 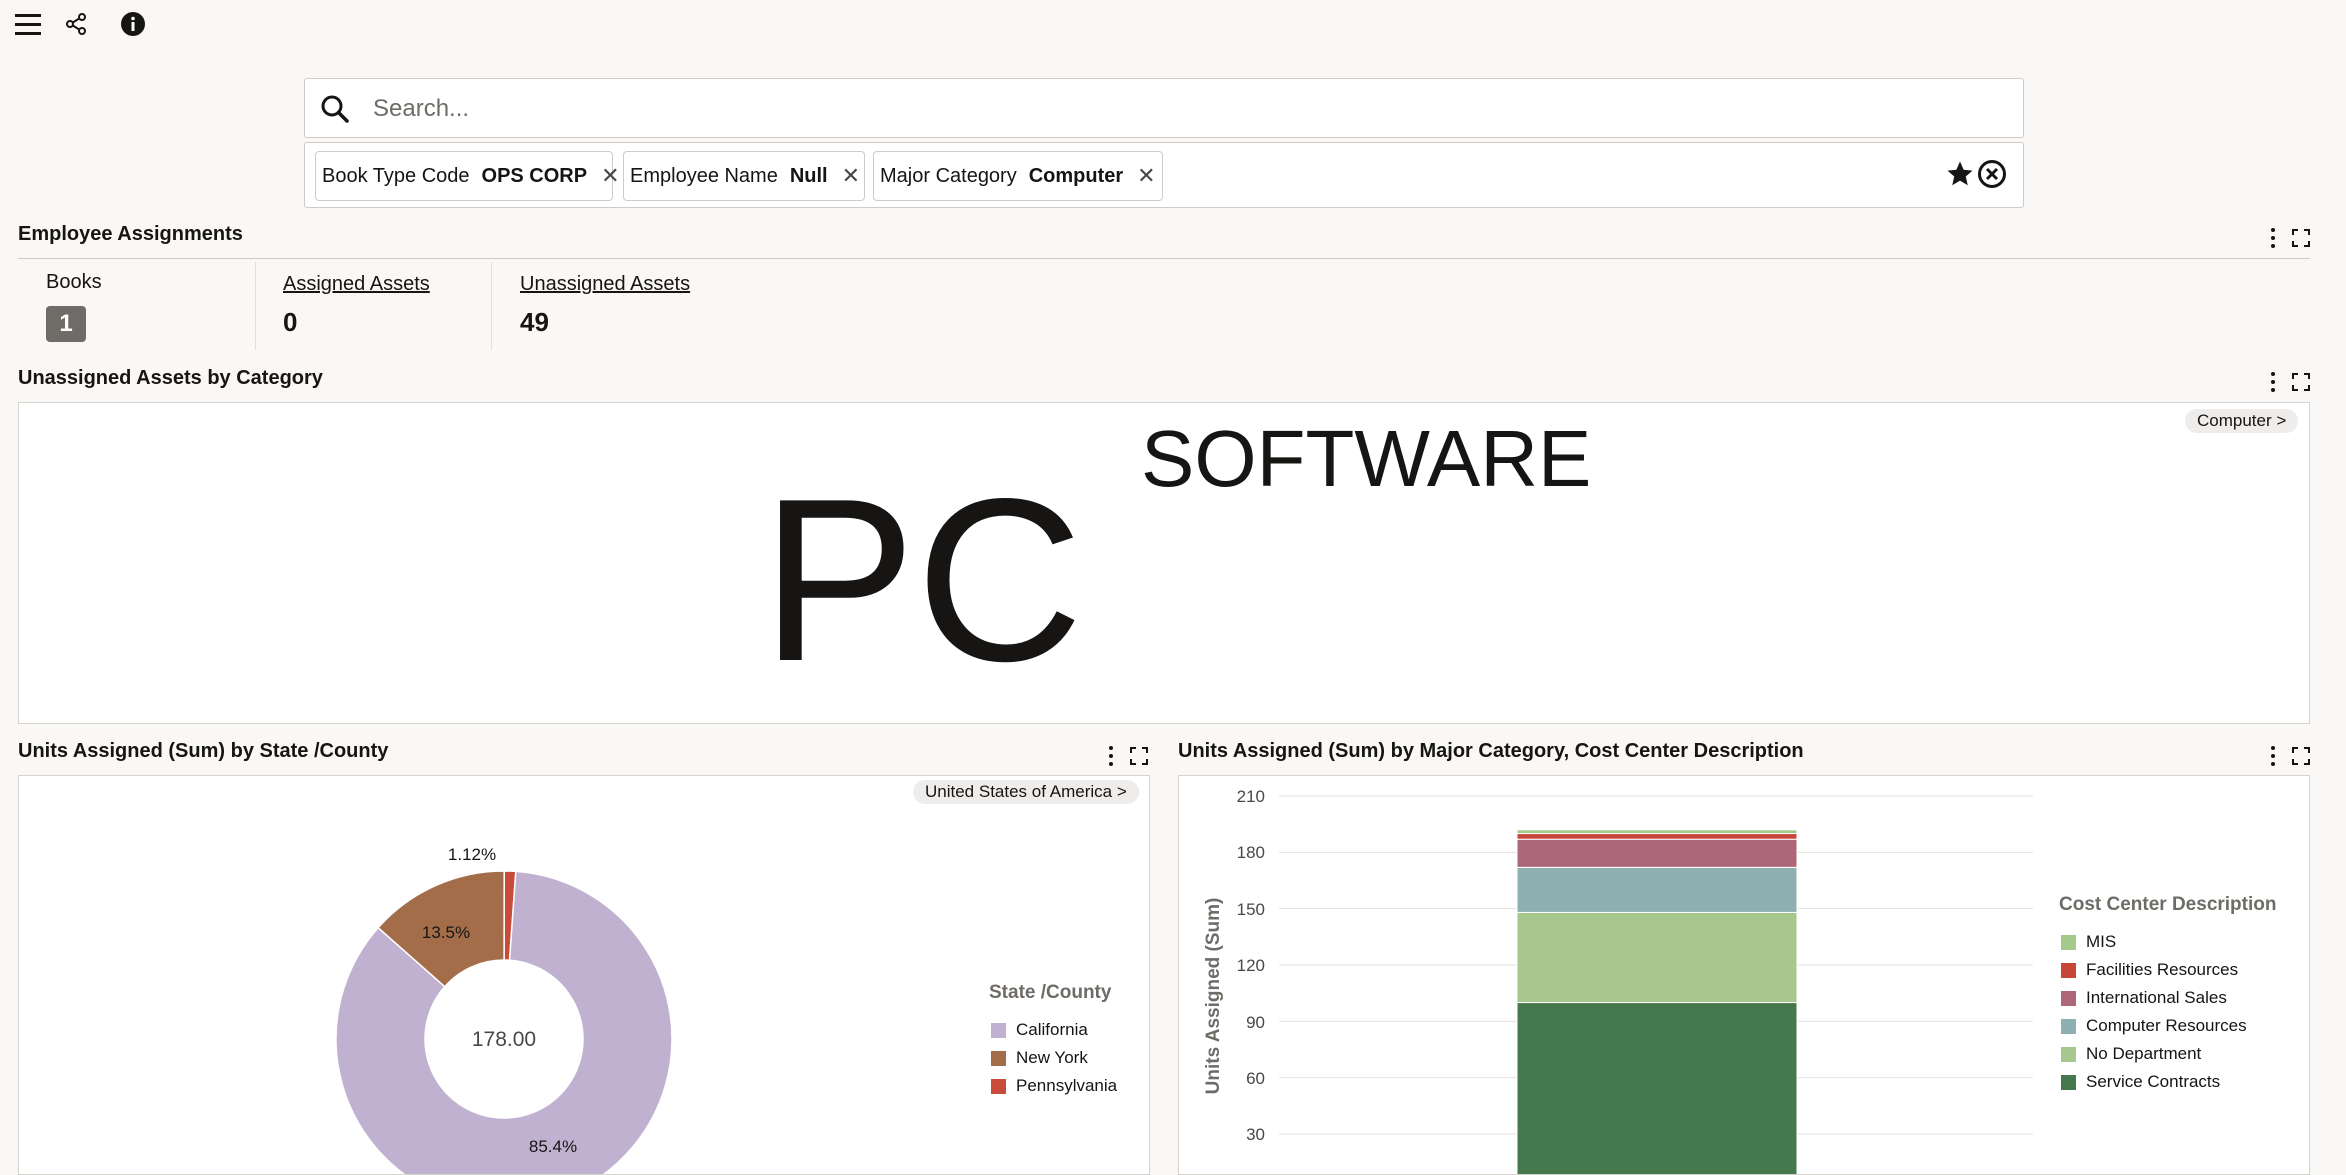 What do you see at coordinates (74, 282) in the screenshot?
I see `books-label: Books` at bounding box center [74, 282].